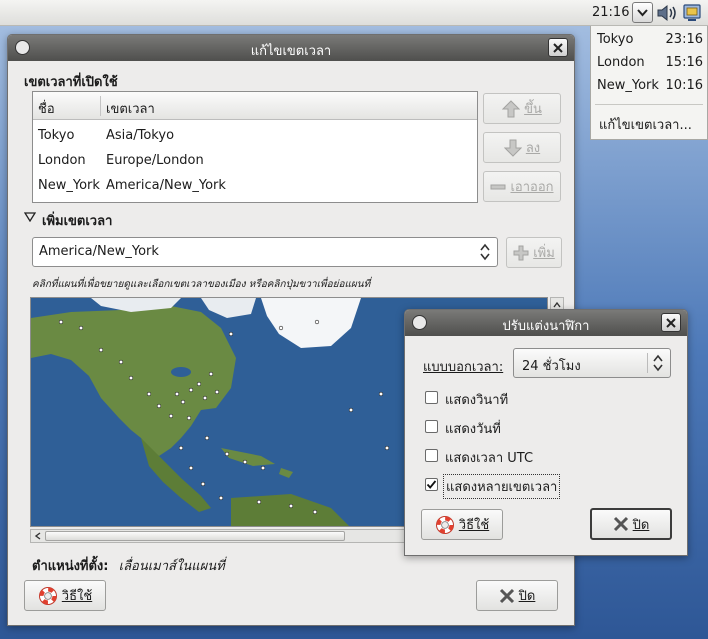 This screenshot has width=708, height=639. Describe the element at coordinates (489, 458) in the screenshot. I see `checkbox-label: แสดงเวลา UTC` at that location.